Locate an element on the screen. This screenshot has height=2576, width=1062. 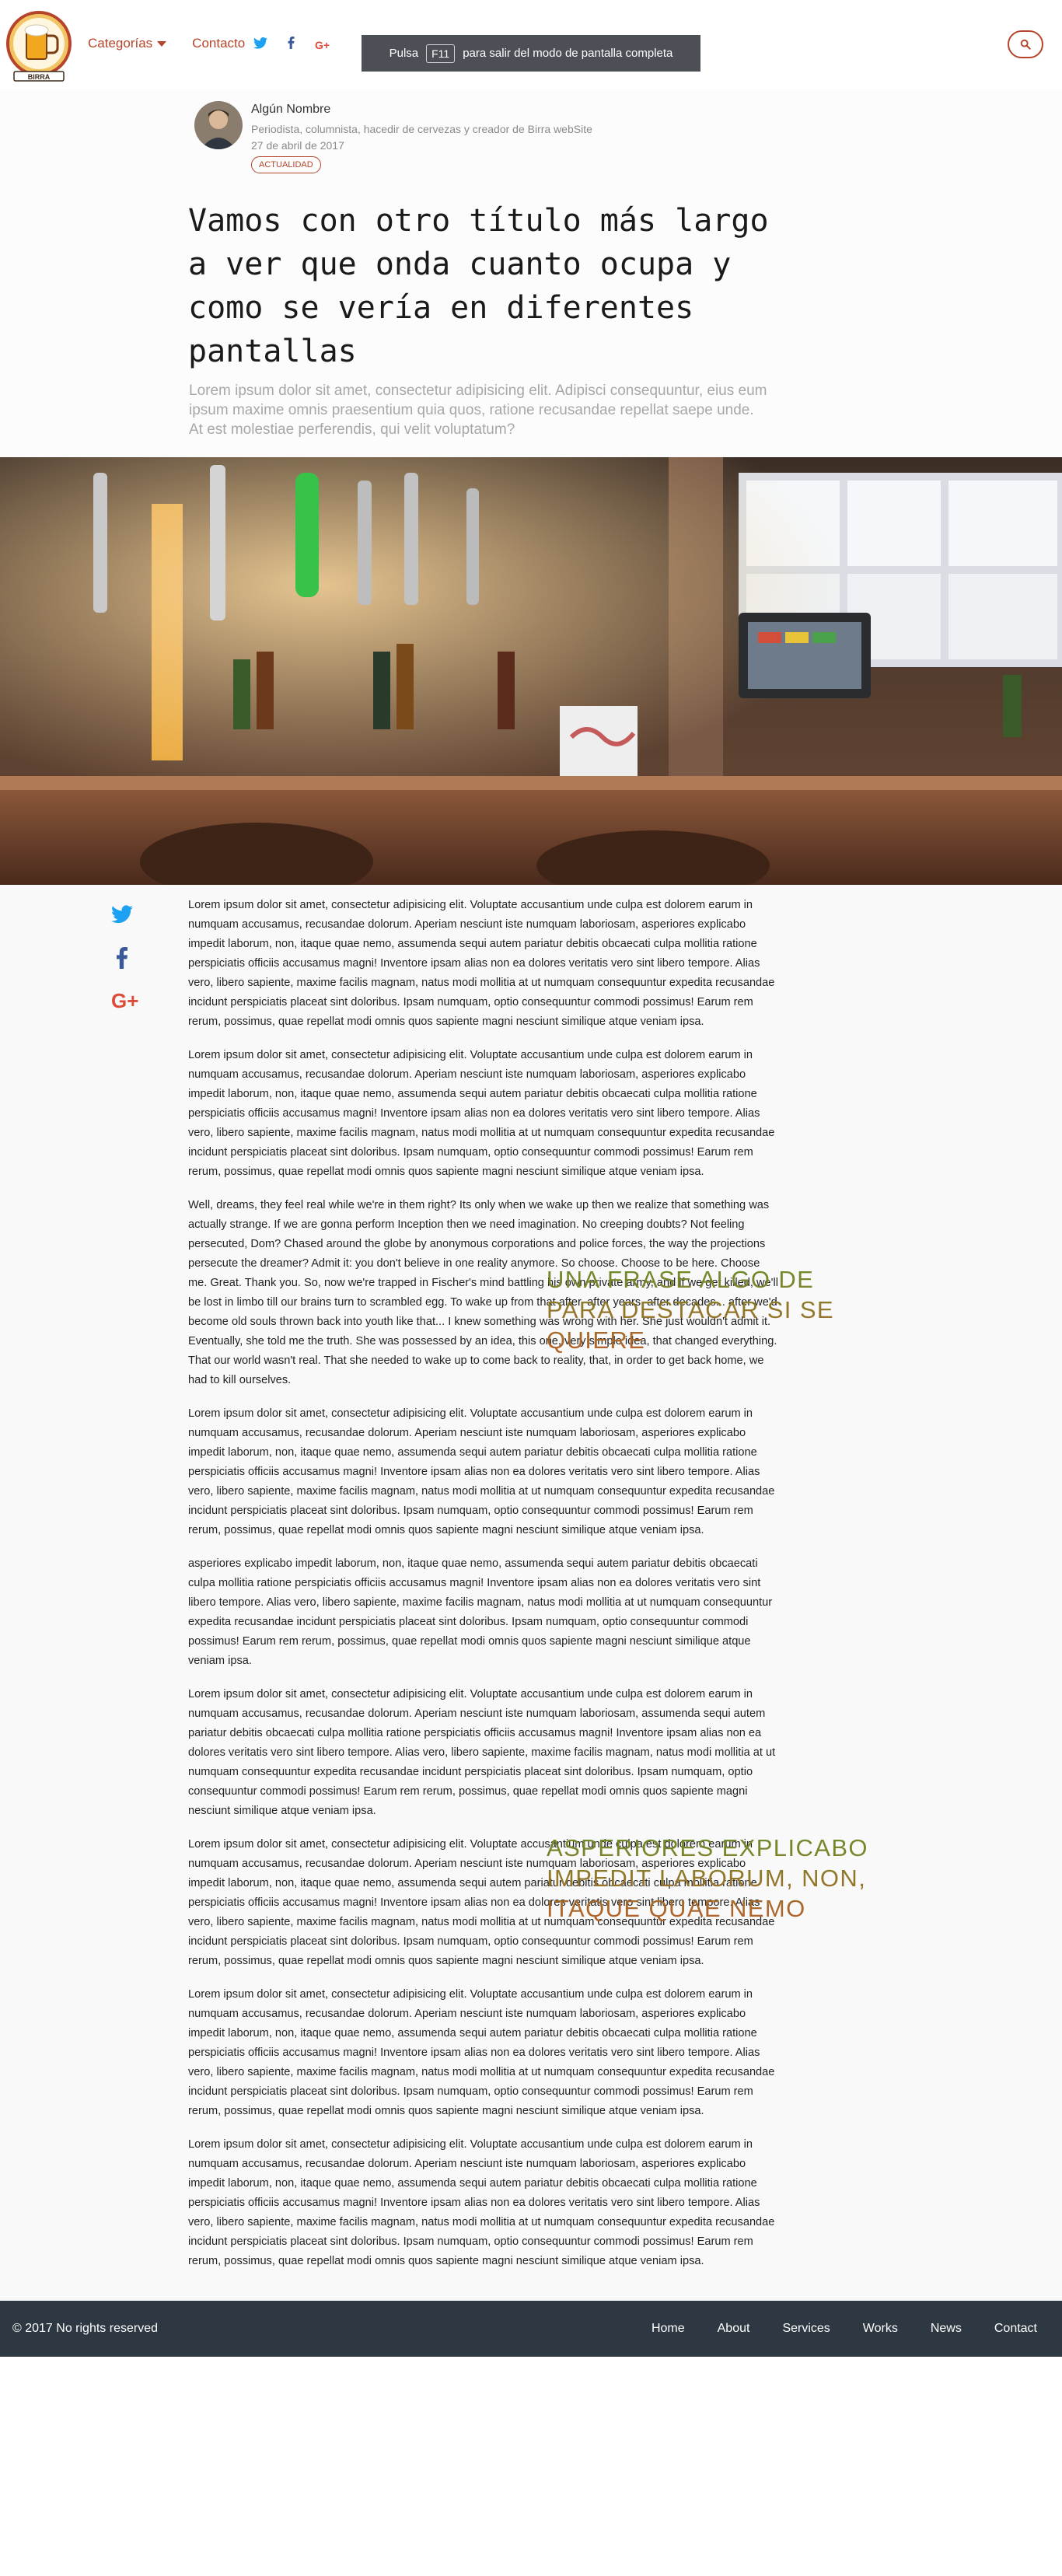
nav-categorias-label: Categorías is located at coordinates (121, 43).